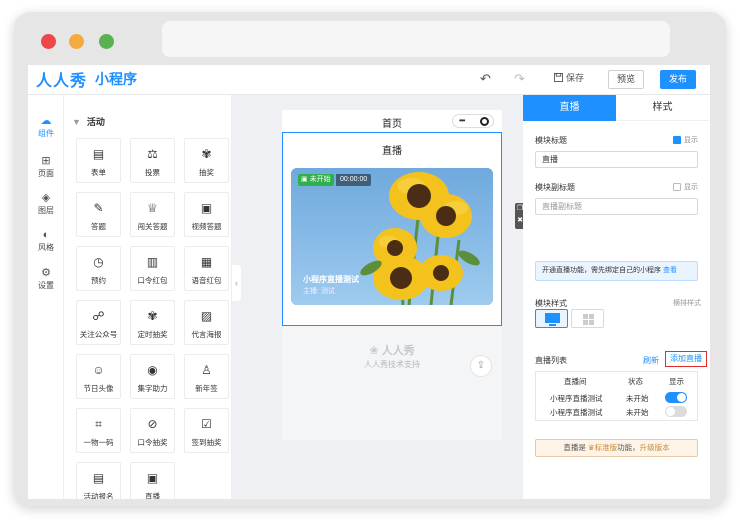 Image resolution: width=740 pixels, height=520 pixels. What do you see at coordinates (206, 172) in the screenshot?
I see `component-label: 抽奖` at bounding box center [206, 172].